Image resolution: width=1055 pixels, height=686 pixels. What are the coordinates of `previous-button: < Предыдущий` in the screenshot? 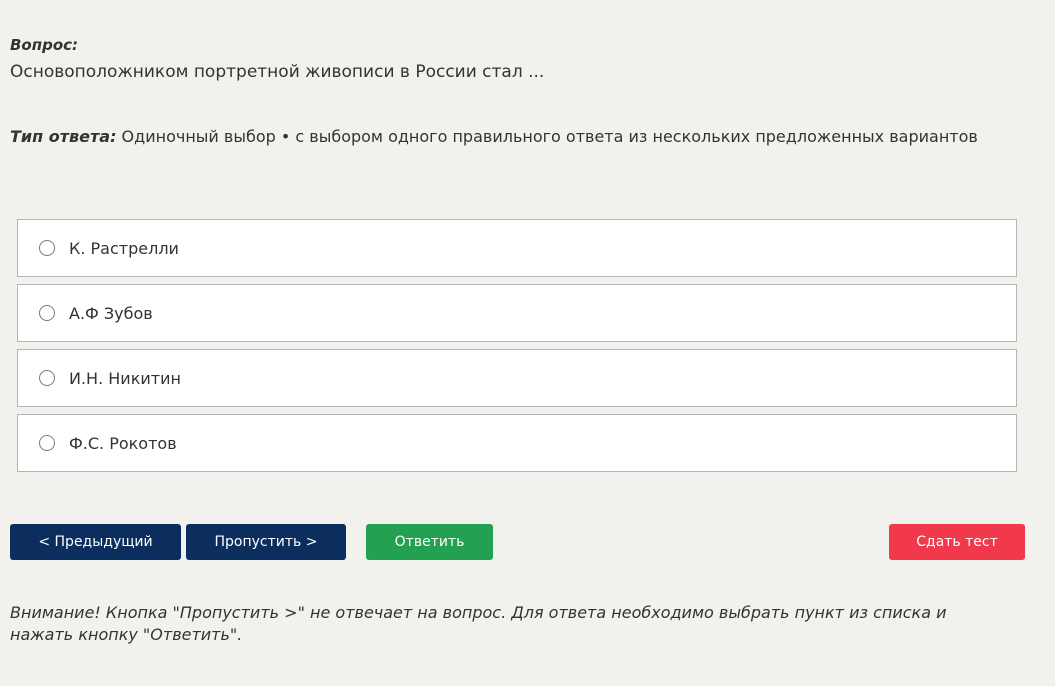 It's located at (95, 542).